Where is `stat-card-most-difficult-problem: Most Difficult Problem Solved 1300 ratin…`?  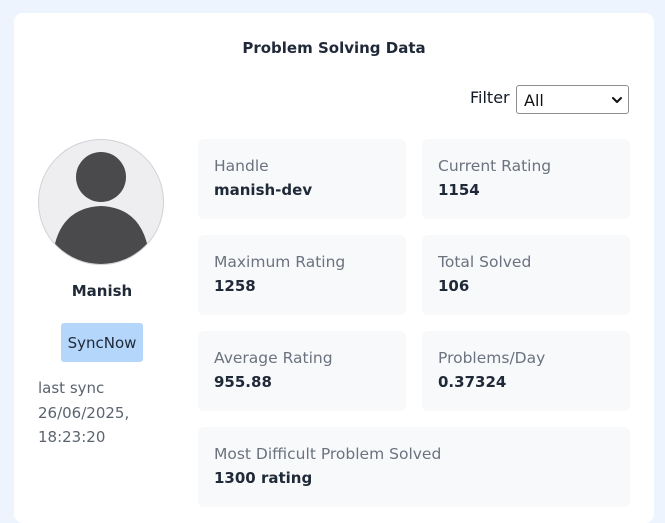 stat-card-most-difficult-problem: Most Difficult Problem Solved 1300 ratin… is located at coordinates (414, 467).